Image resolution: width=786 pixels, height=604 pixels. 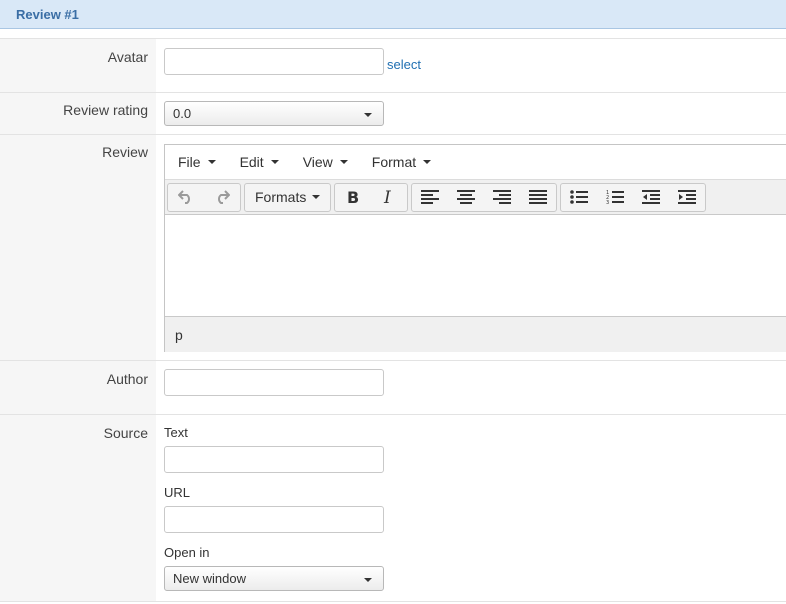 What do you see at coordinates (393, 34) in the screenshot?
I see `header-spacer` at bounding box center [393, 34].